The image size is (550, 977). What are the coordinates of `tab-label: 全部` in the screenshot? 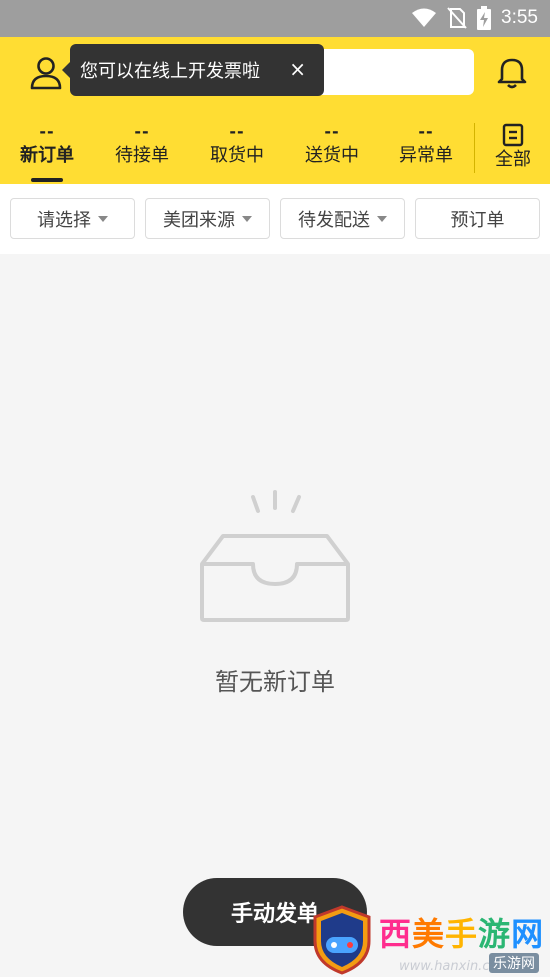 It's located at (513, 159).